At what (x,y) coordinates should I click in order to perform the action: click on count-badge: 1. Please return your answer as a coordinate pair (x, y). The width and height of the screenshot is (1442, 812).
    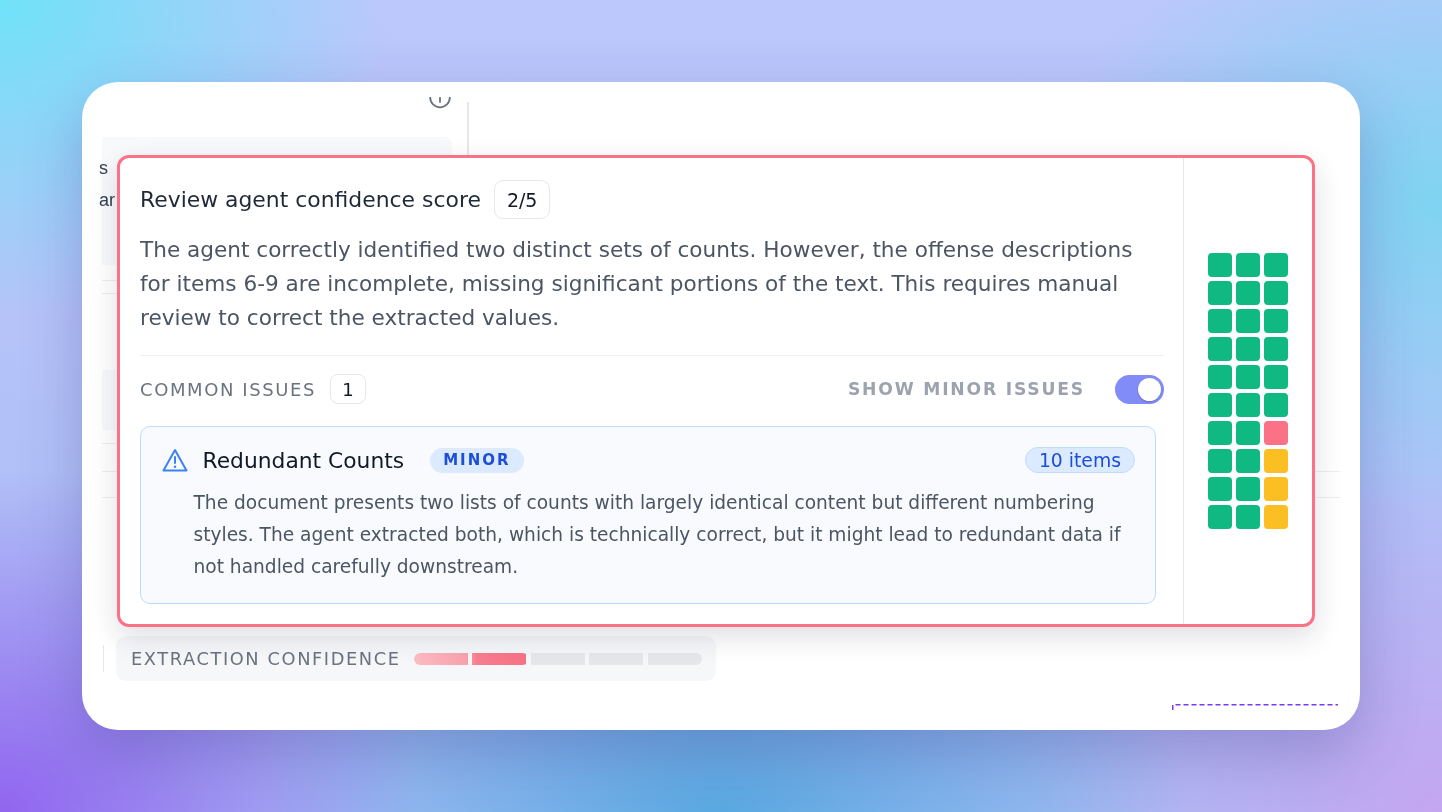
    Looking at the image, I should click on (348, 389).